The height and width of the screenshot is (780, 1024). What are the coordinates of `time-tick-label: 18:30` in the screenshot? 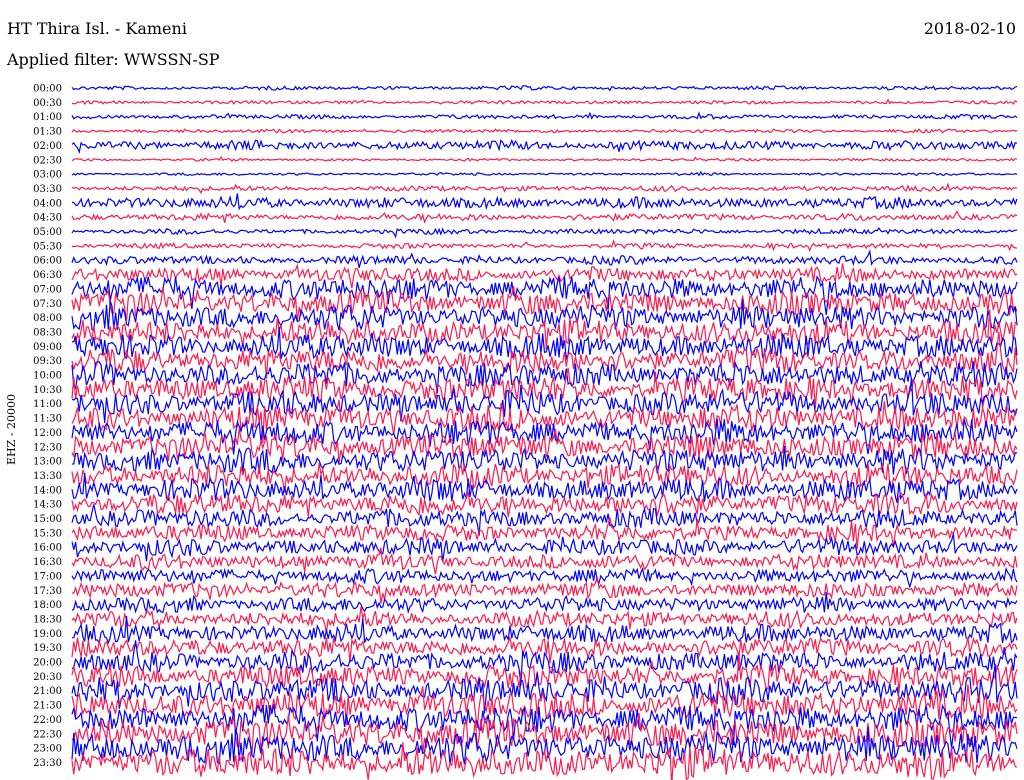 It's located at (47, 619).